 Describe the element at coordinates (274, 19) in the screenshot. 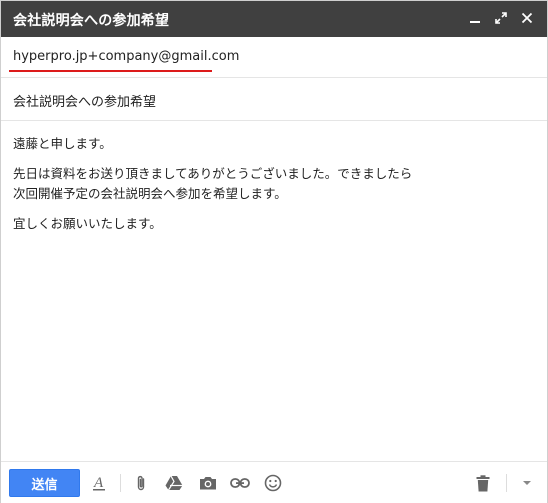

I see `compose-titlebar: 会社説明会への参加希望` at that location.